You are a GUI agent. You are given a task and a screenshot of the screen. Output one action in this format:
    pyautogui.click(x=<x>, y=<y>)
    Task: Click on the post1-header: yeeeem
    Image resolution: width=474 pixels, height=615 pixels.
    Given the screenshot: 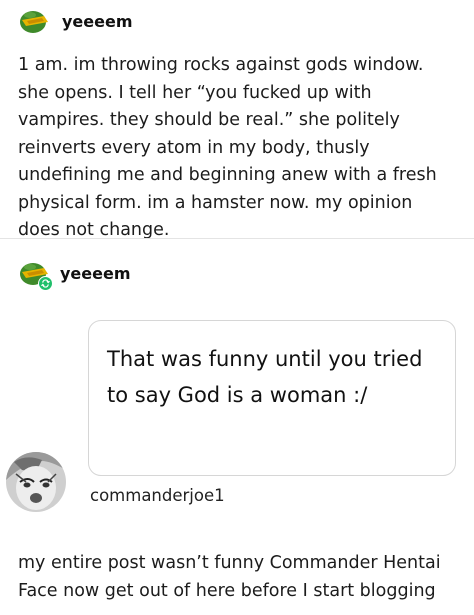 What is the action you would take?
    pyautogui.click(x=75, y=21)
    